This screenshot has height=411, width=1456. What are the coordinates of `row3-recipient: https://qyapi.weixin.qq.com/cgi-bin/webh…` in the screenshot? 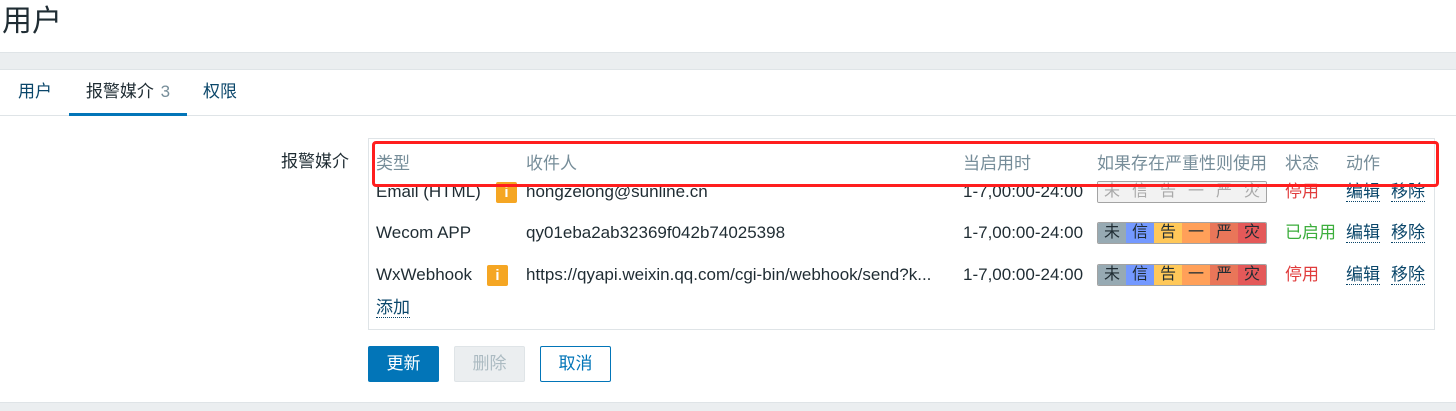 It's located at (729, 274).